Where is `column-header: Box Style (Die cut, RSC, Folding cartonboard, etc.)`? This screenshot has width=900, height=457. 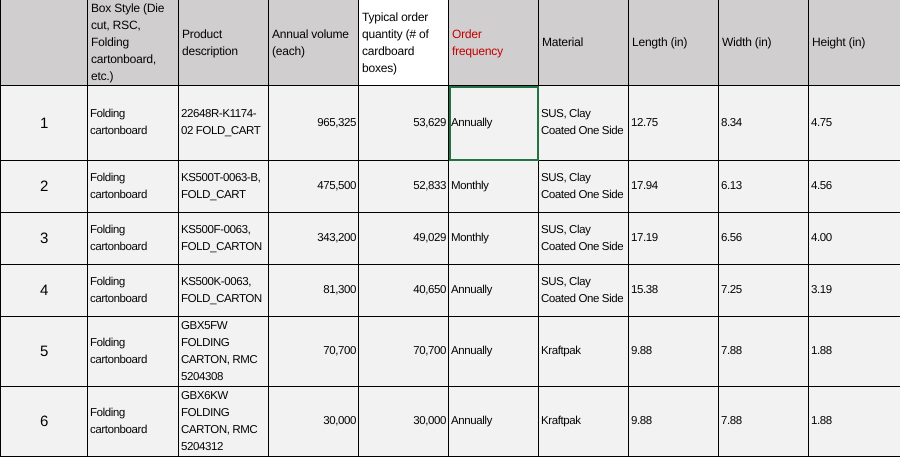
column-header: Box Style (Die cut, RSC, Folding cartonboard, etc.) is located at coordinates (133, 43).